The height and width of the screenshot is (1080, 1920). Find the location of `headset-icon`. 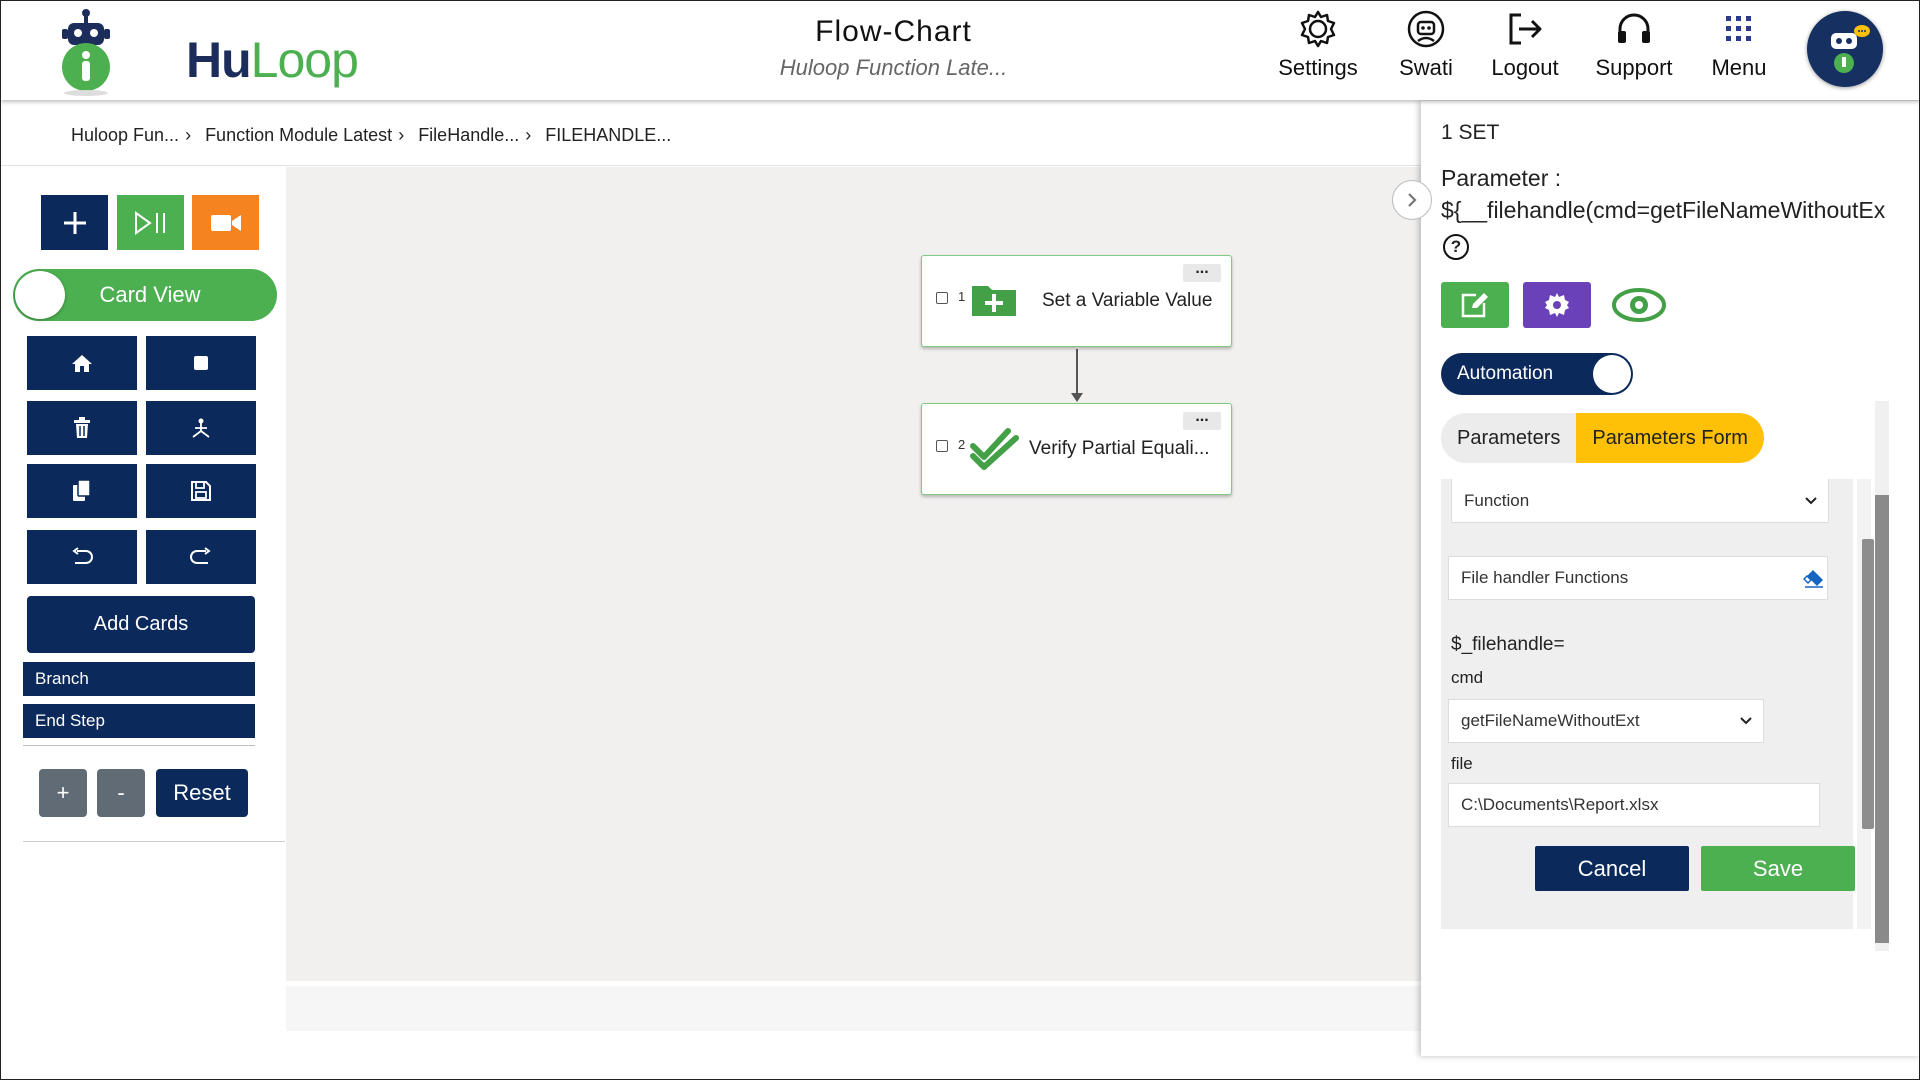

headset-icon is located at coordinates (1634, 28).